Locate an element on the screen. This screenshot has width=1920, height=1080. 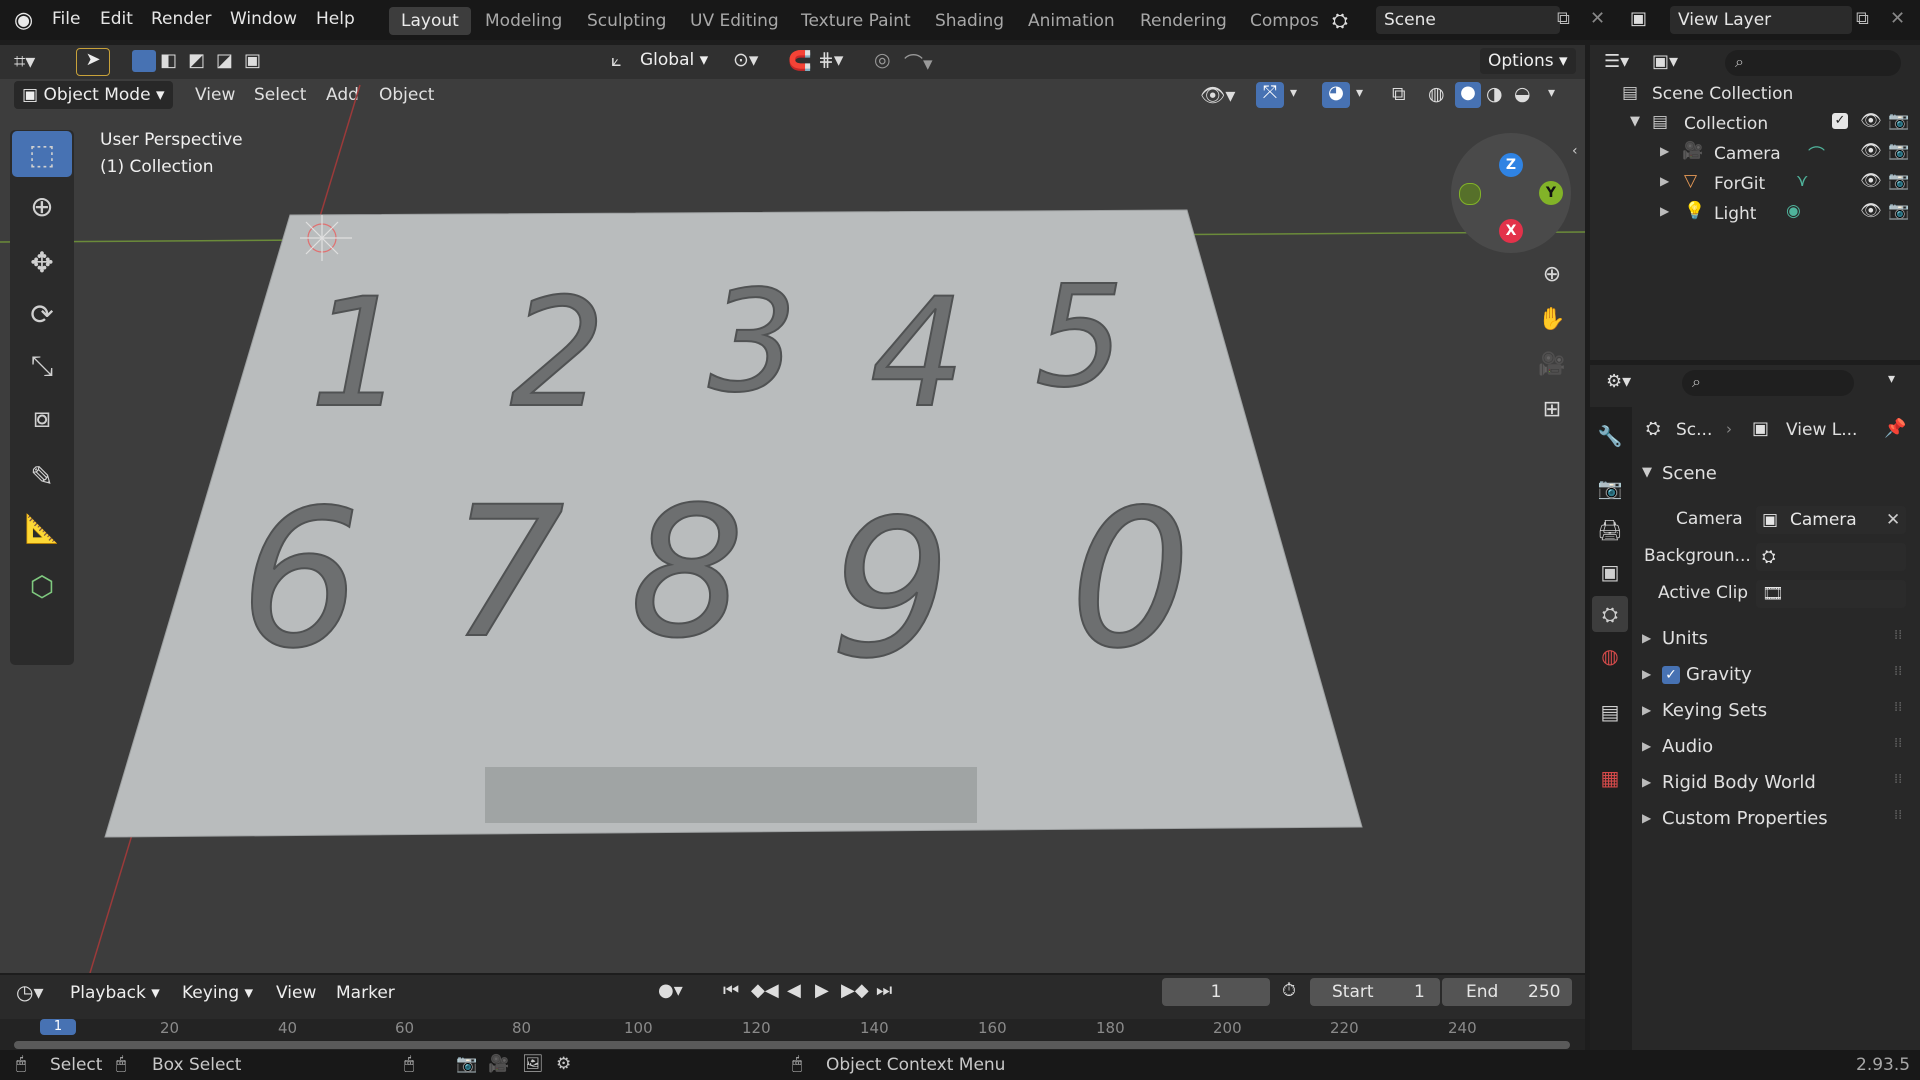
units-expand-icon: ▶ is located at coordinates (1646, 638).